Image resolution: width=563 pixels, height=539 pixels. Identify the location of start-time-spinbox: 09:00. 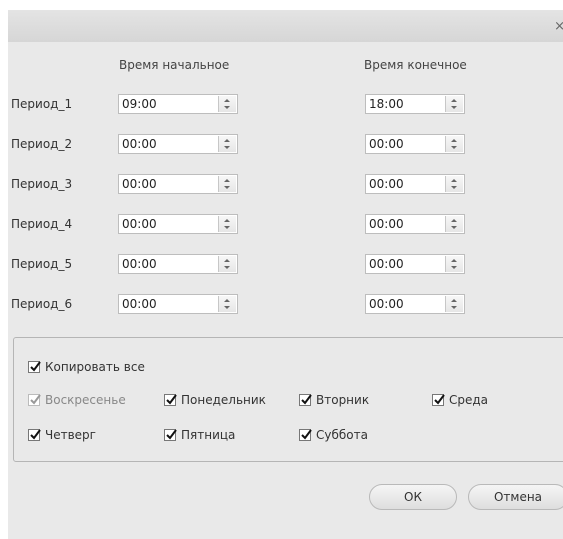
(178, 104).